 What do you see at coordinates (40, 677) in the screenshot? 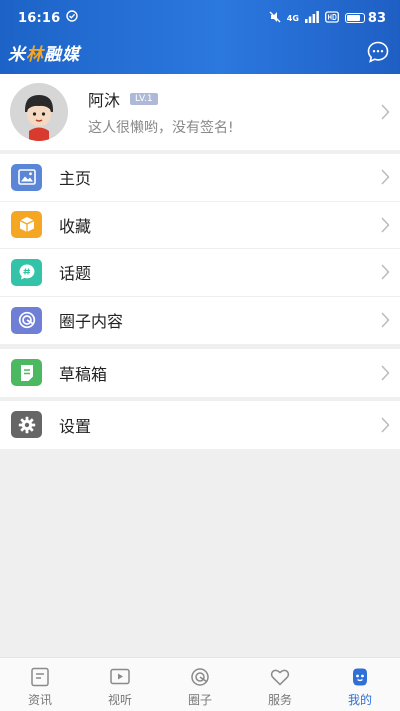
I see `news-icon` at bounding box center [40, 677].